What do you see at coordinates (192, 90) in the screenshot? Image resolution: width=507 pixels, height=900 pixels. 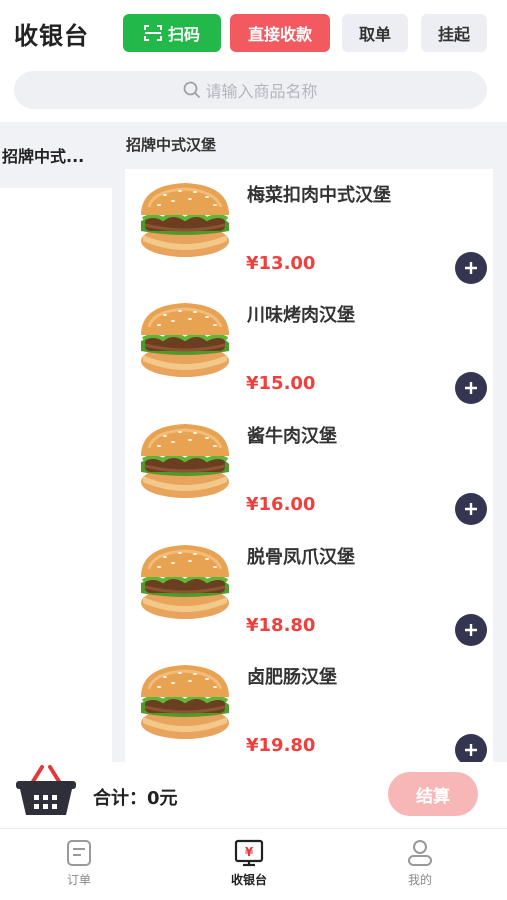 I see `search-icon` at bounding box center [192, 90].